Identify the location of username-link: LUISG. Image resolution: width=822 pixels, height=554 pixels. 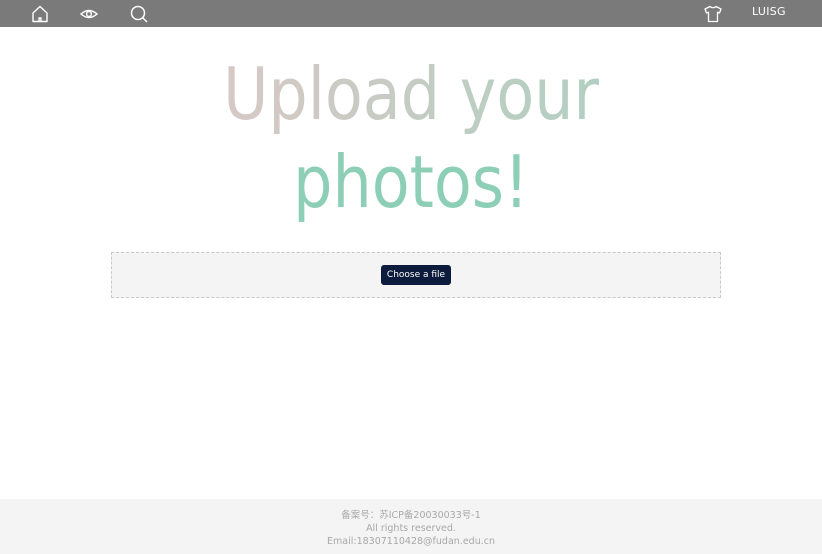
(769, 11).